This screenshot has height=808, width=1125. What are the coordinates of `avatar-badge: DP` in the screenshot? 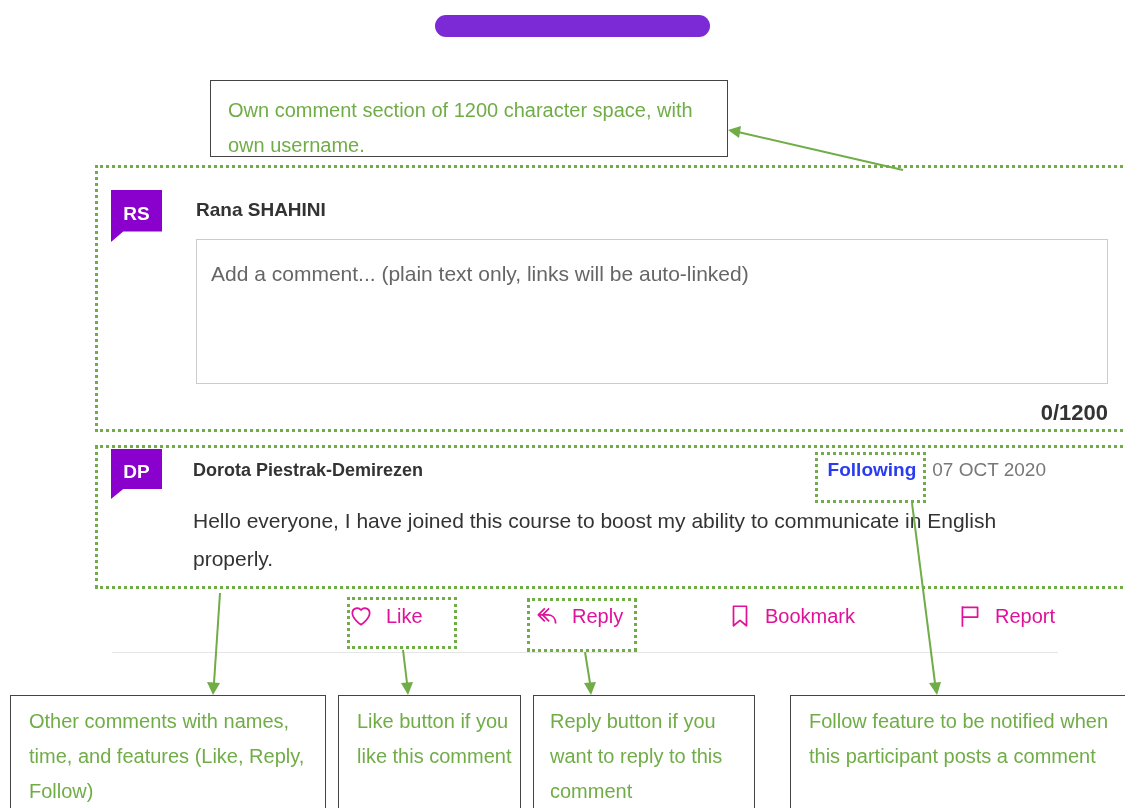 It's located at (136, 474).